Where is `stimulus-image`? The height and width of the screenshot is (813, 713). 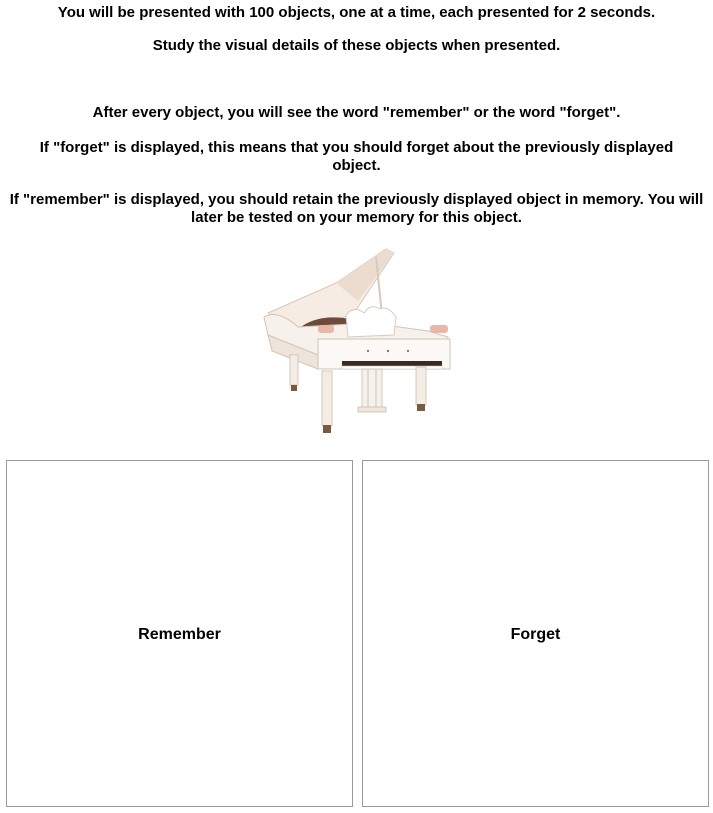
stimulus-image is located at coordinates (358, 341).